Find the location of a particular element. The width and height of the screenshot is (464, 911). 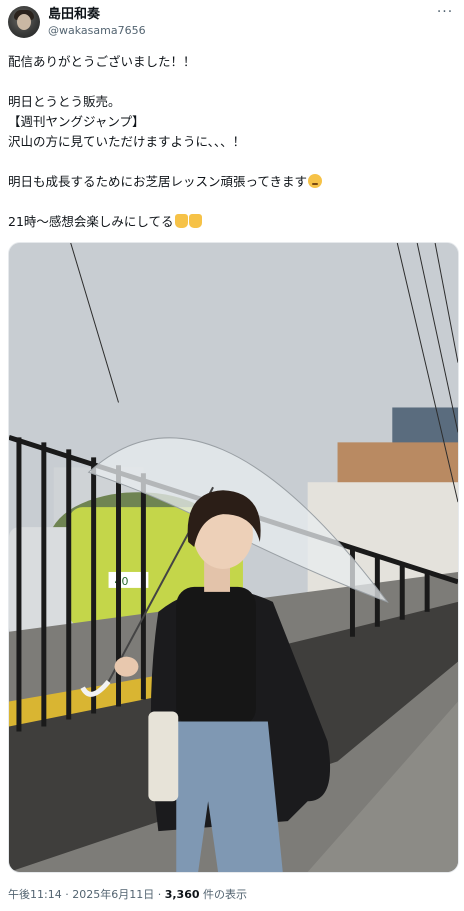

tweet-line-text: 明日も成長するためにお芝居レッスン頑張ってきます is located at coordinates (158, 181).